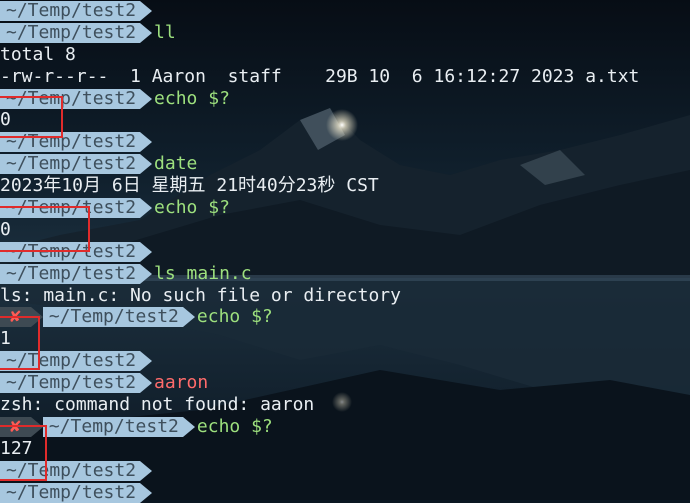 This screenshot has height=503, width=690. Describe the element at coordinates (345, 55) in the screenshot. I see `output-line: total 8` at that location.